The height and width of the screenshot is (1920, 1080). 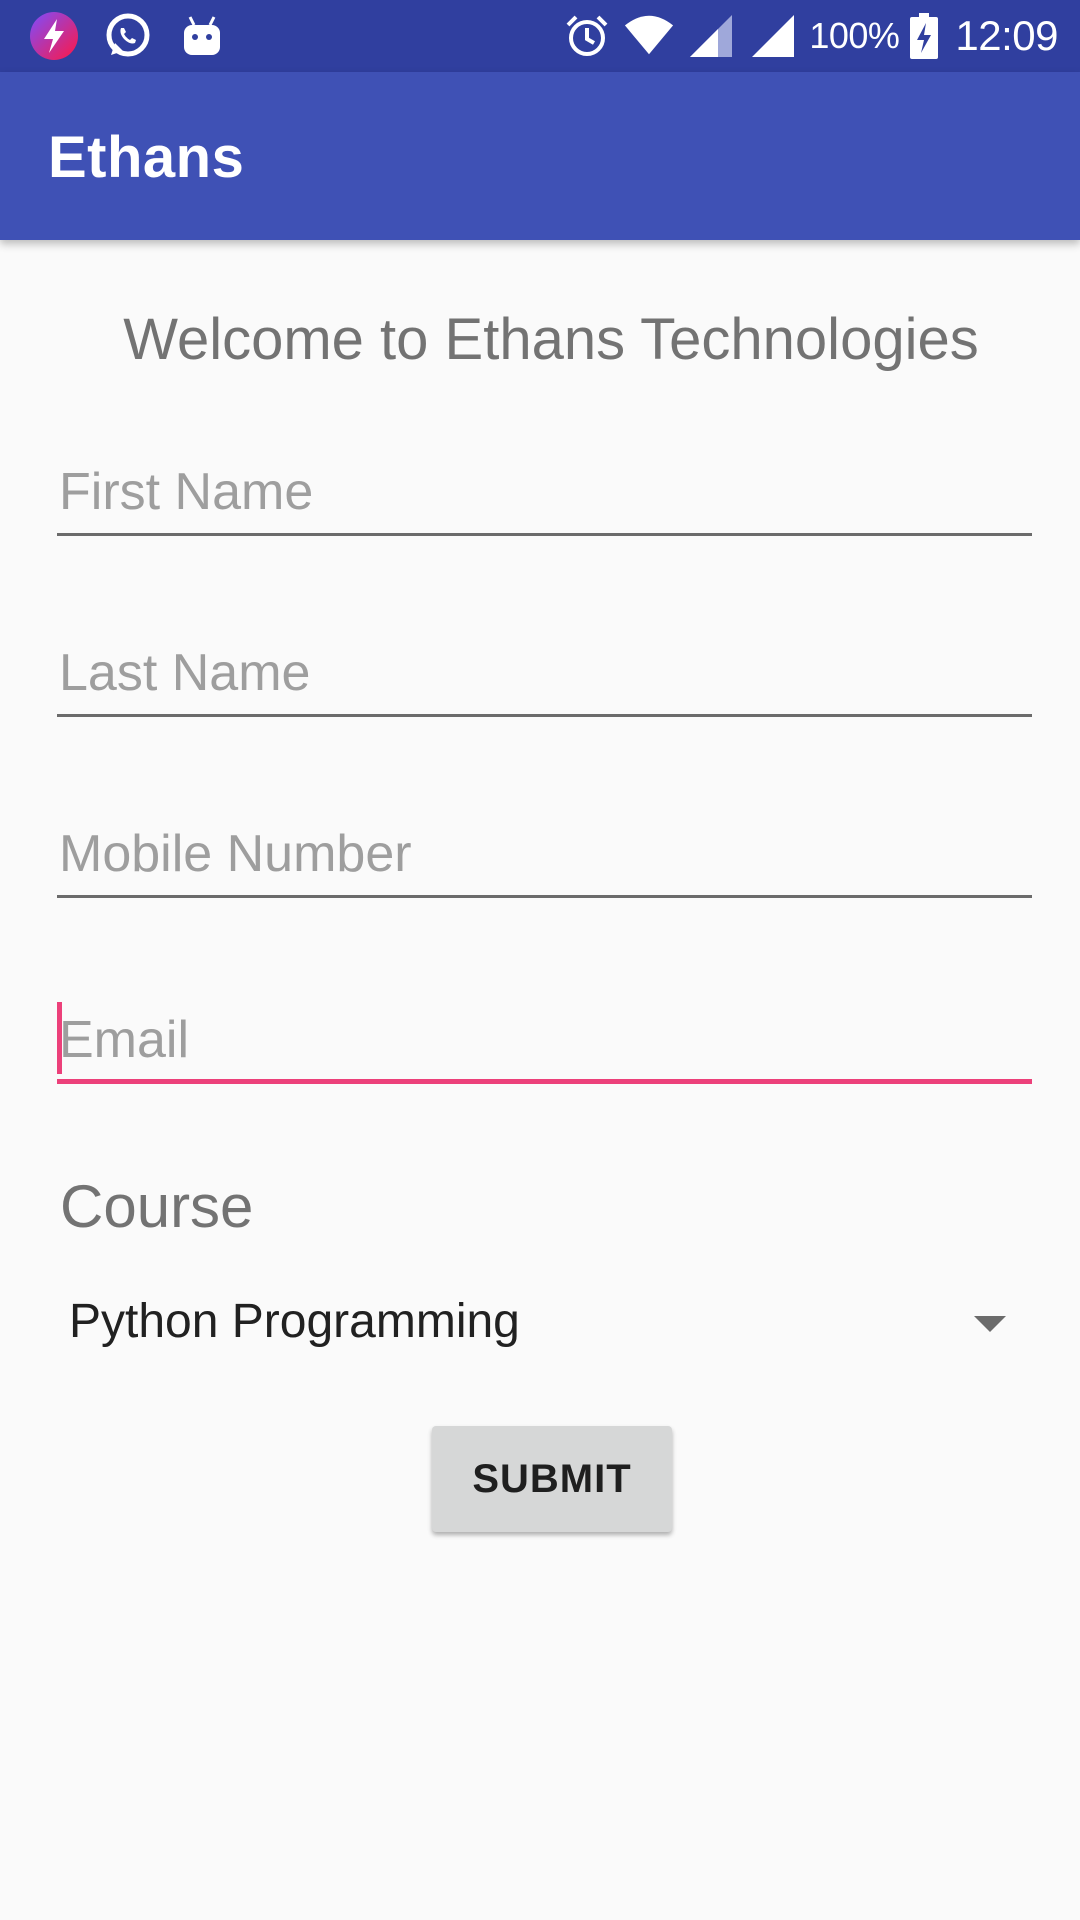 What do you see at coordinates (544, 715) in the screenshot?
I see `last-name-underline` at bounding box center [544, 715].